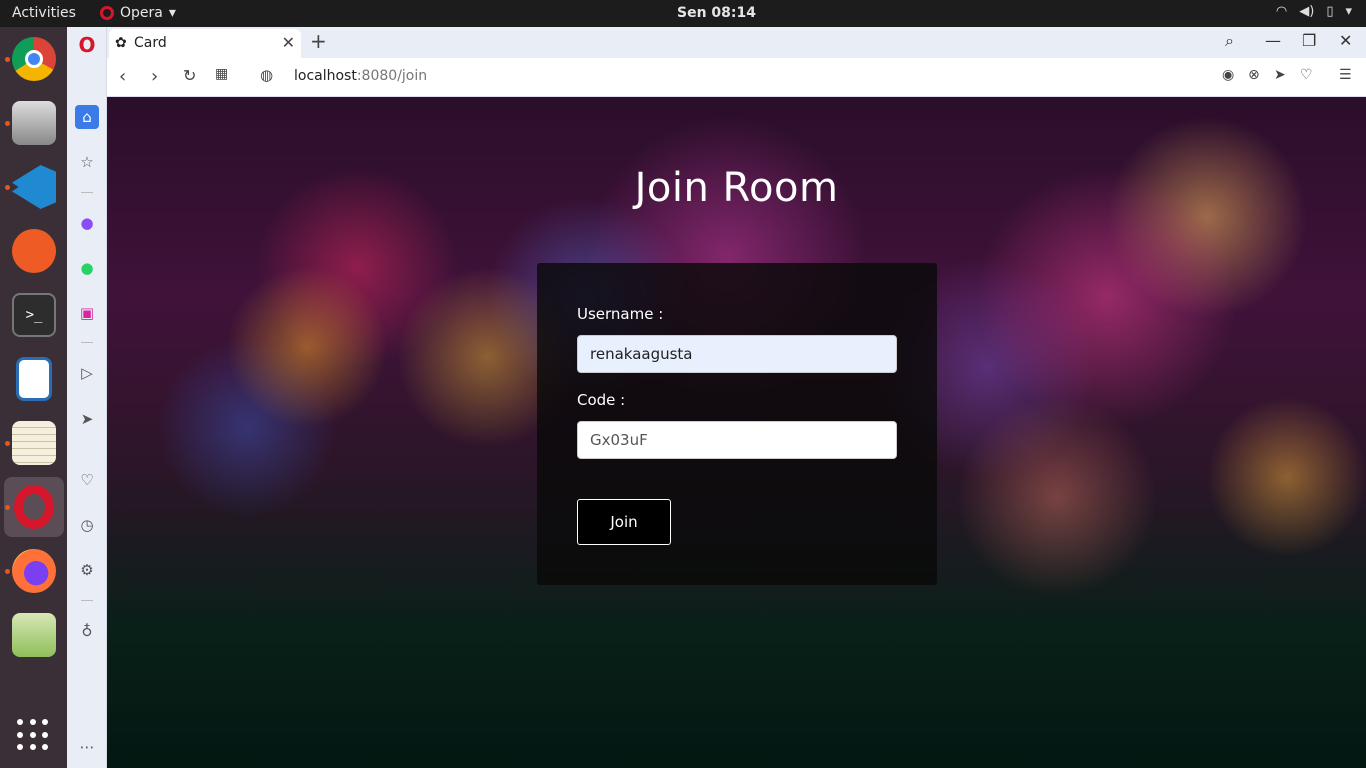 This screenshot has width=1366, height=768. What do you see at coordinates (87, 525) in the screenshot?
I see `history-icon: ◷` at bounding box center [87, 525].